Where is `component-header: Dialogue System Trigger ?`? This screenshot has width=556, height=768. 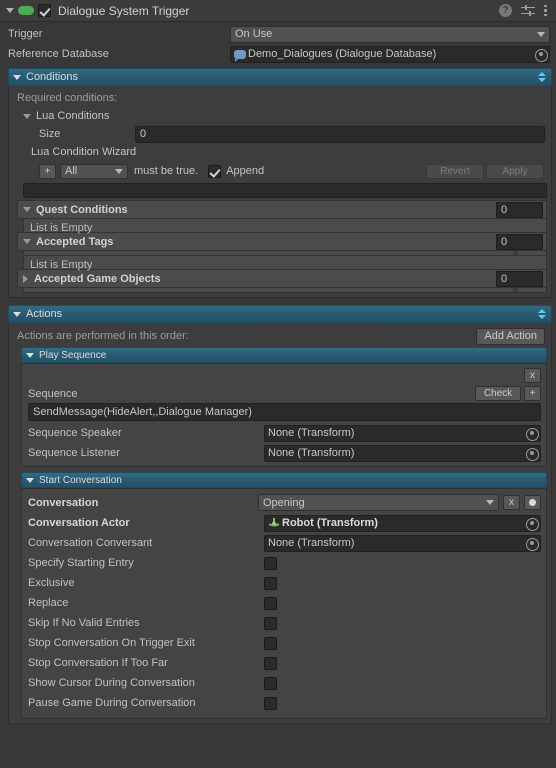
component-header: Dialogue System Trigger ? is located at coordinates (278, 11).